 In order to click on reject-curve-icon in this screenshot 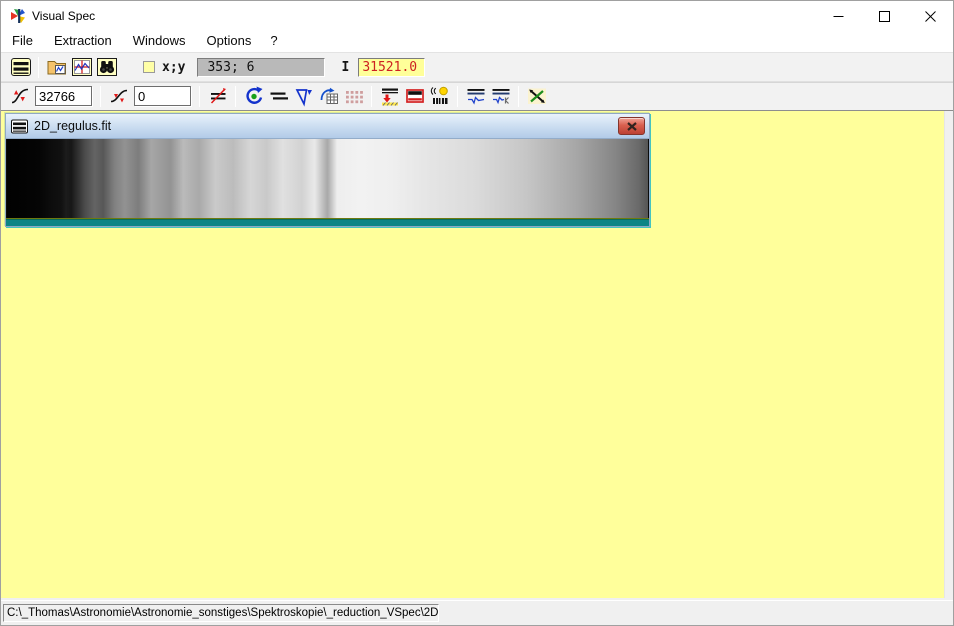, I will do `click(218, 96)`.